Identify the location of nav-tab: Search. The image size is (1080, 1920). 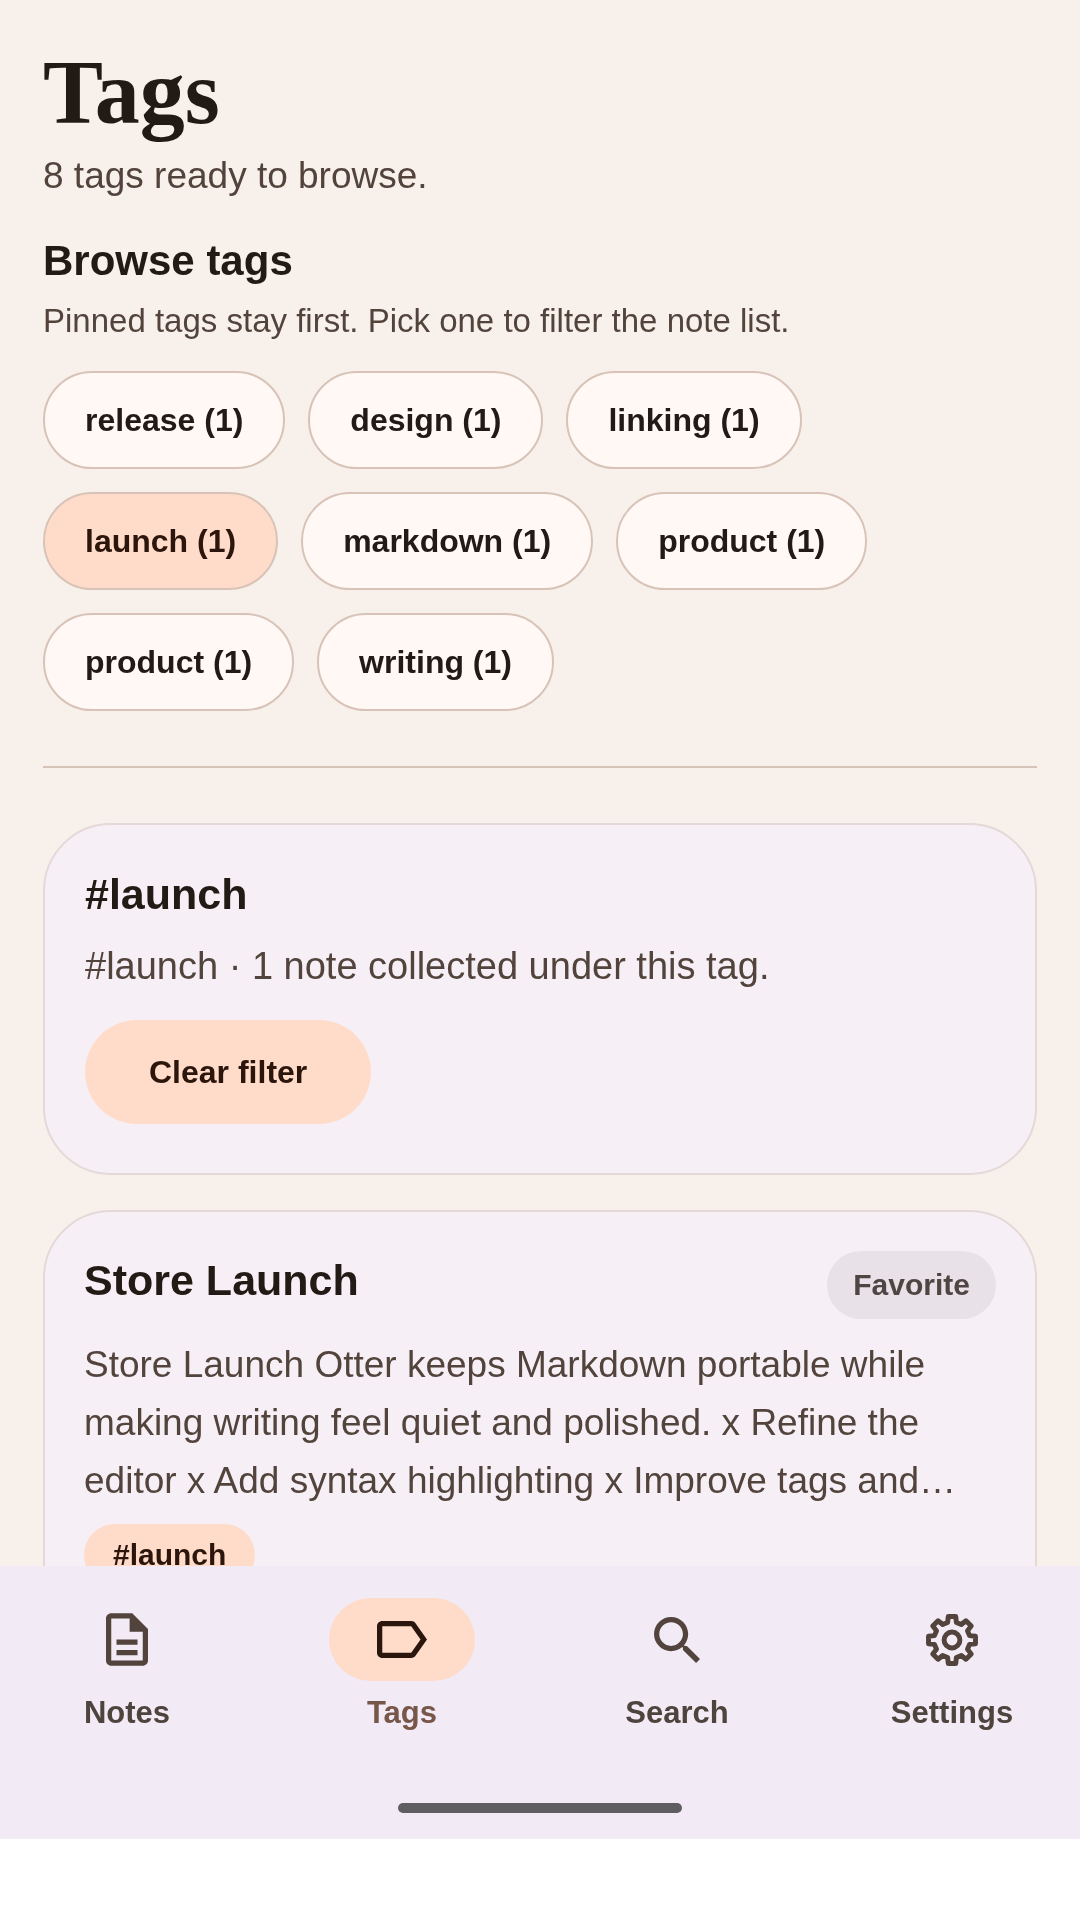
(677, 1665).